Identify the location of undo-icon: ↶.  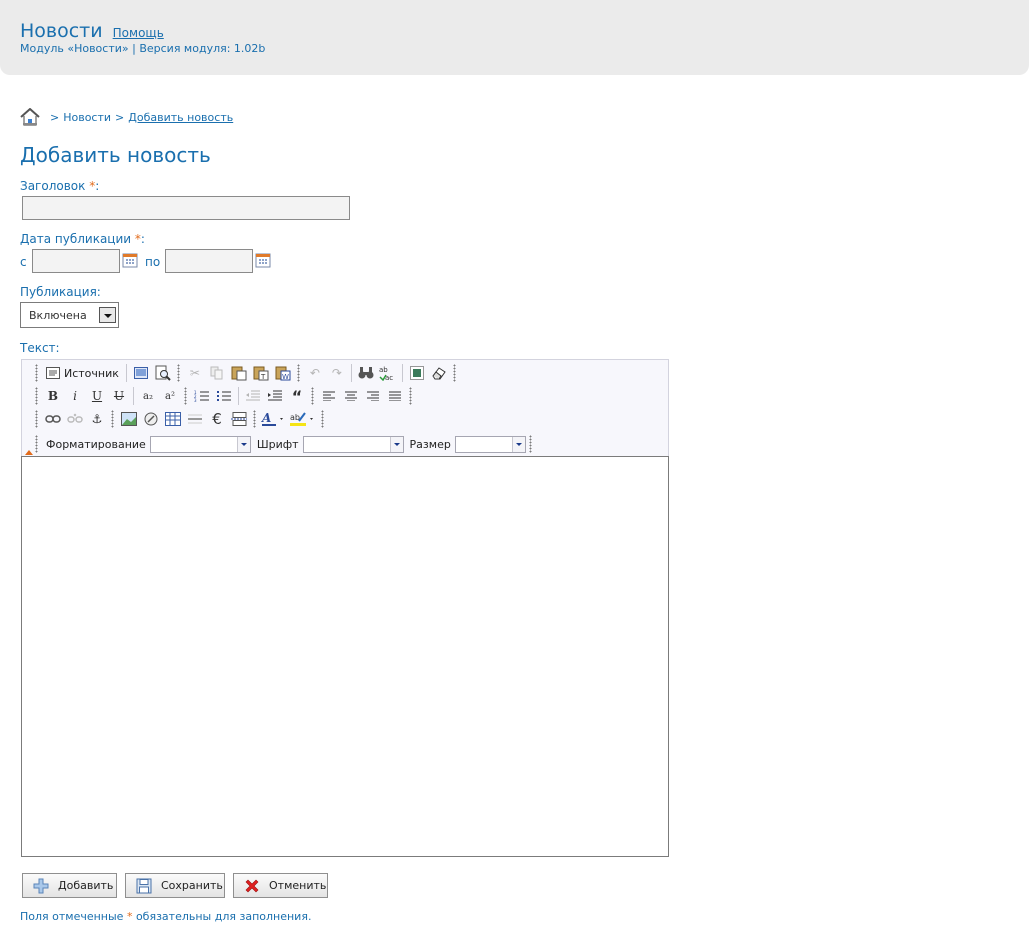
(315, 373).